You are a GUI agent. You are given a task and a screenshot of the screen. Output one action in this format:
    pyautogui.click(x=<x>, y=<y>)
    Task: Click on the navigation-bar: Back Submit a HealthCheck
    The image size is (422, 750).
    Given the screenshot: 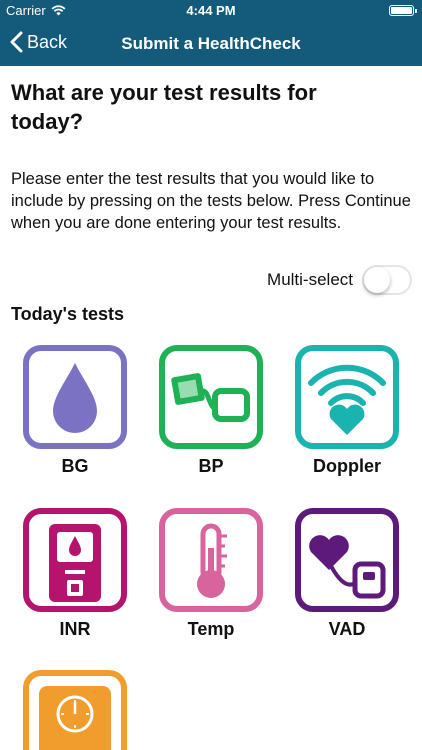 What is the action you would take?
    pyautogui.click(x=211, y=44)
    